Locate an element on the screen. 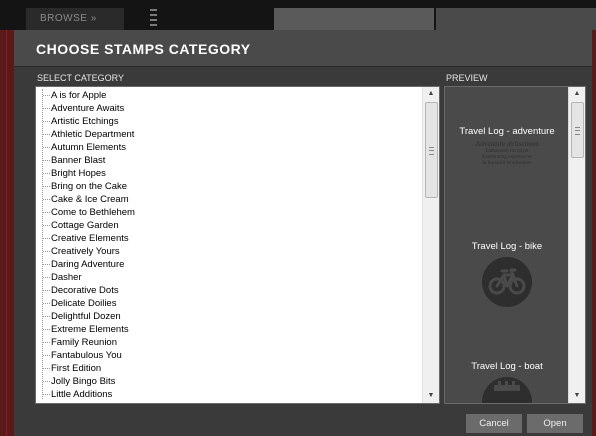 This screenshot has height=436, width=596. bicycle-stamp is located at coordinates (507, 282).